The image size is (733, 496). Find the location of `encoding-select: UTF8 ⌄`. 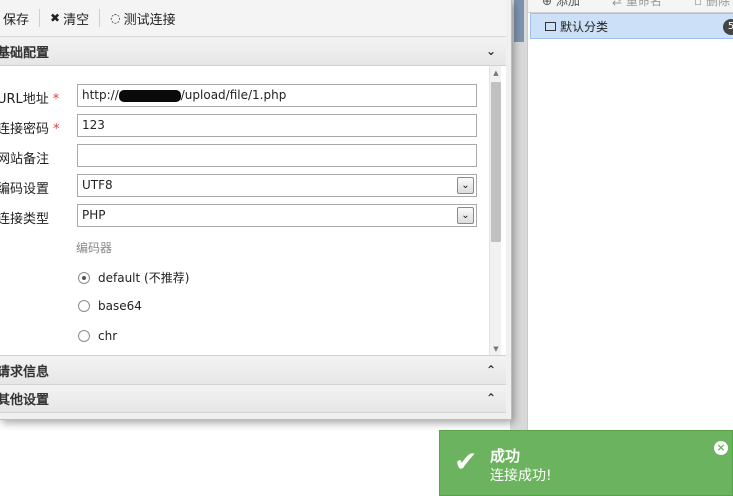

encoding-select: UTF8 ⌄ is located at coordinates (277, 185).